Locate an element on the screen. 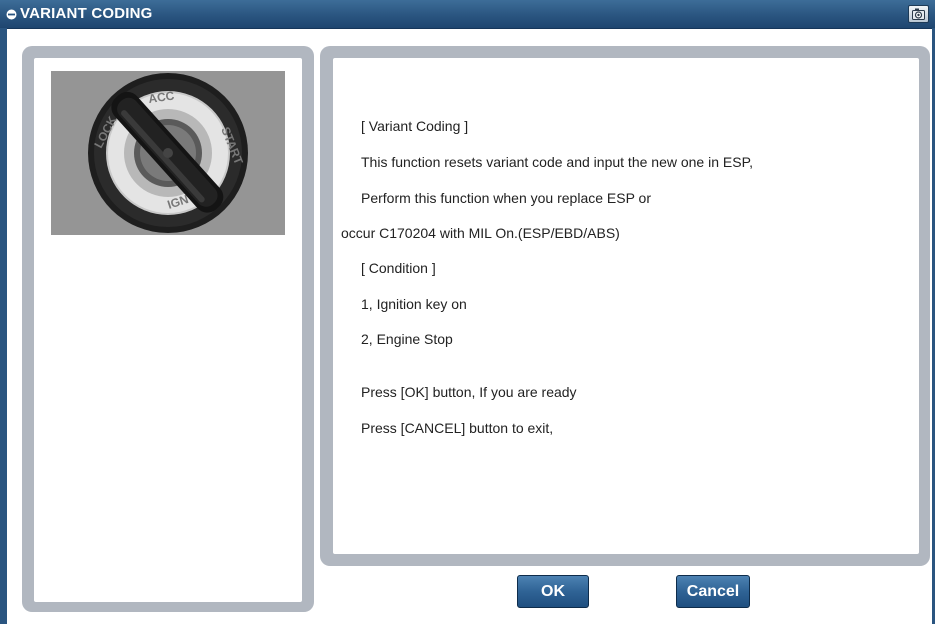 The height and width of the screenshot is (624, 935). window-title: VARIANT CODING is located at coordinates (86, 13).